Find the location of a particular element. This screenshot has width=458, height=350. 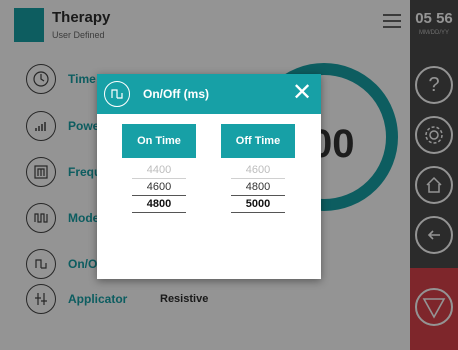

off-time-button: Off Time is located at coordinates (258, 141).